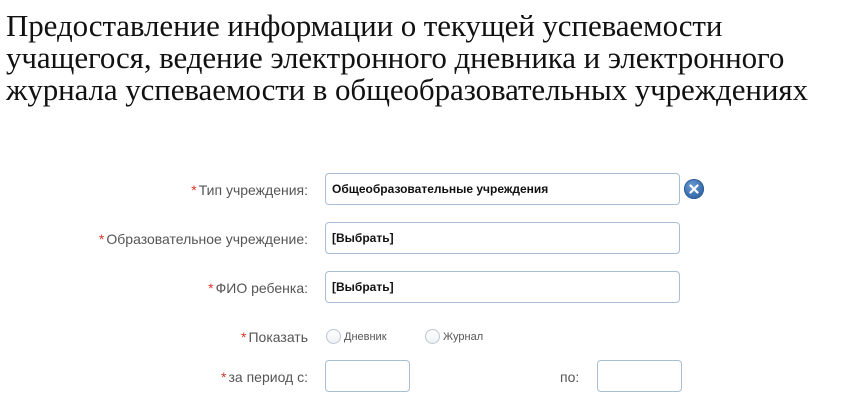  What do you see at coordinates (268, 377) in the screenshot?
I see `period-from-label-text: за период с:` at bounding box center [268, 377].